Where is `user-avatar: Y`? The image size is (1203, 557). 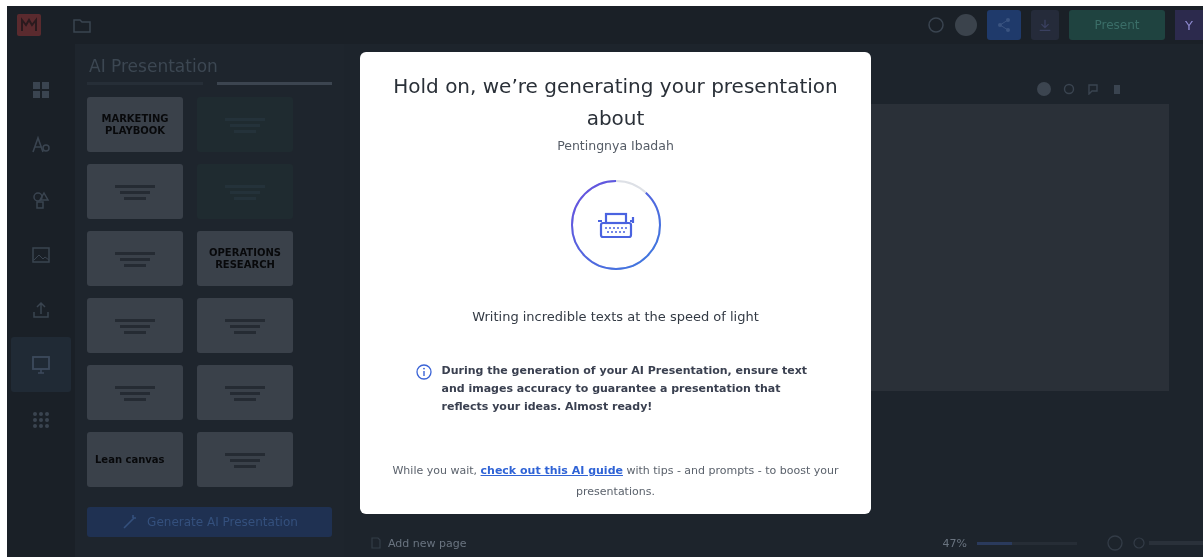
user-avatar: Y is located at coordinates (1189, 25).